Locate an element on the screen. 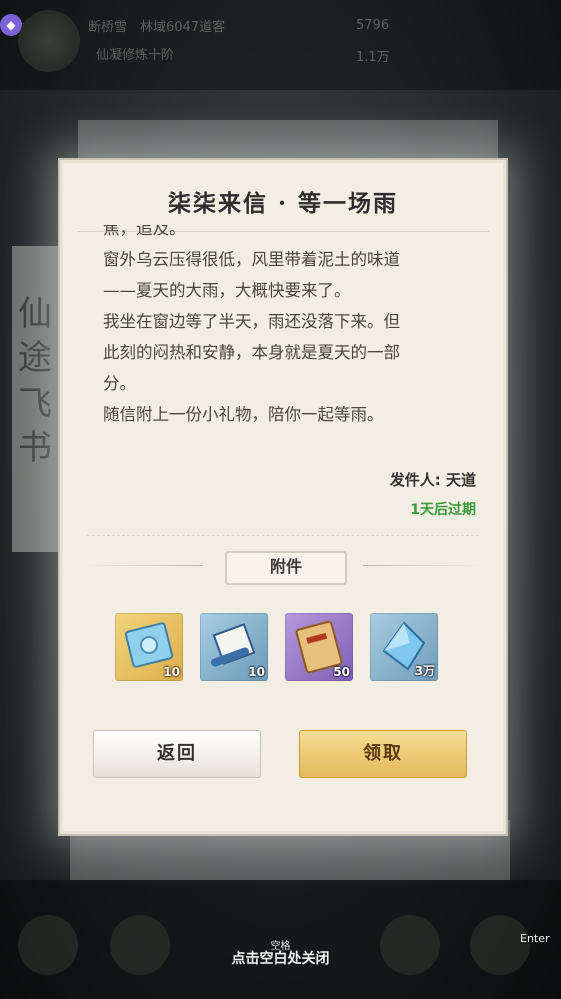  subtitle-label: 仙凝修炼十阶 is located at coordinates (135, 55).